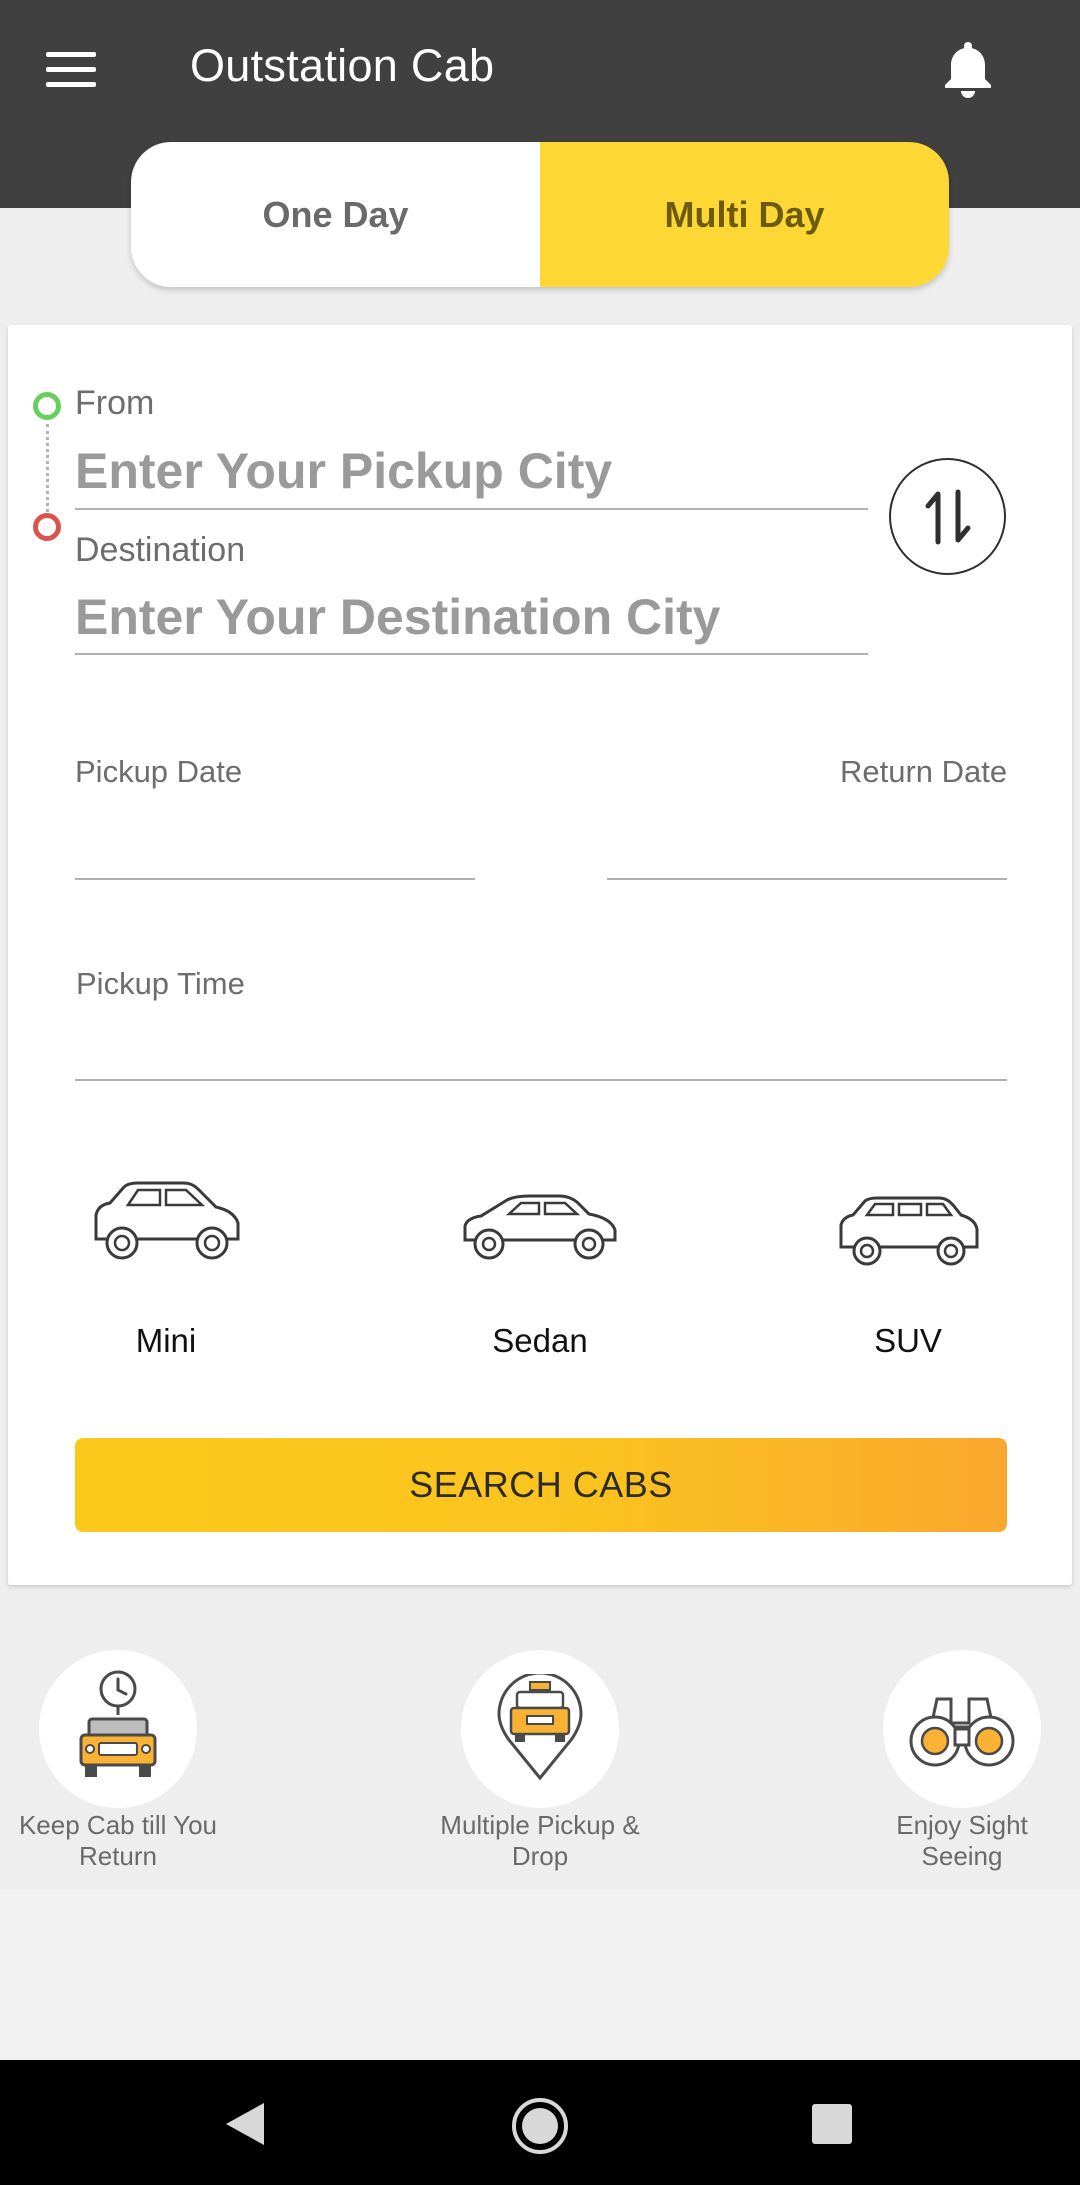 The image size is (1080, 2185). I want to click on swap-arrows-icon, so click(947, 516).